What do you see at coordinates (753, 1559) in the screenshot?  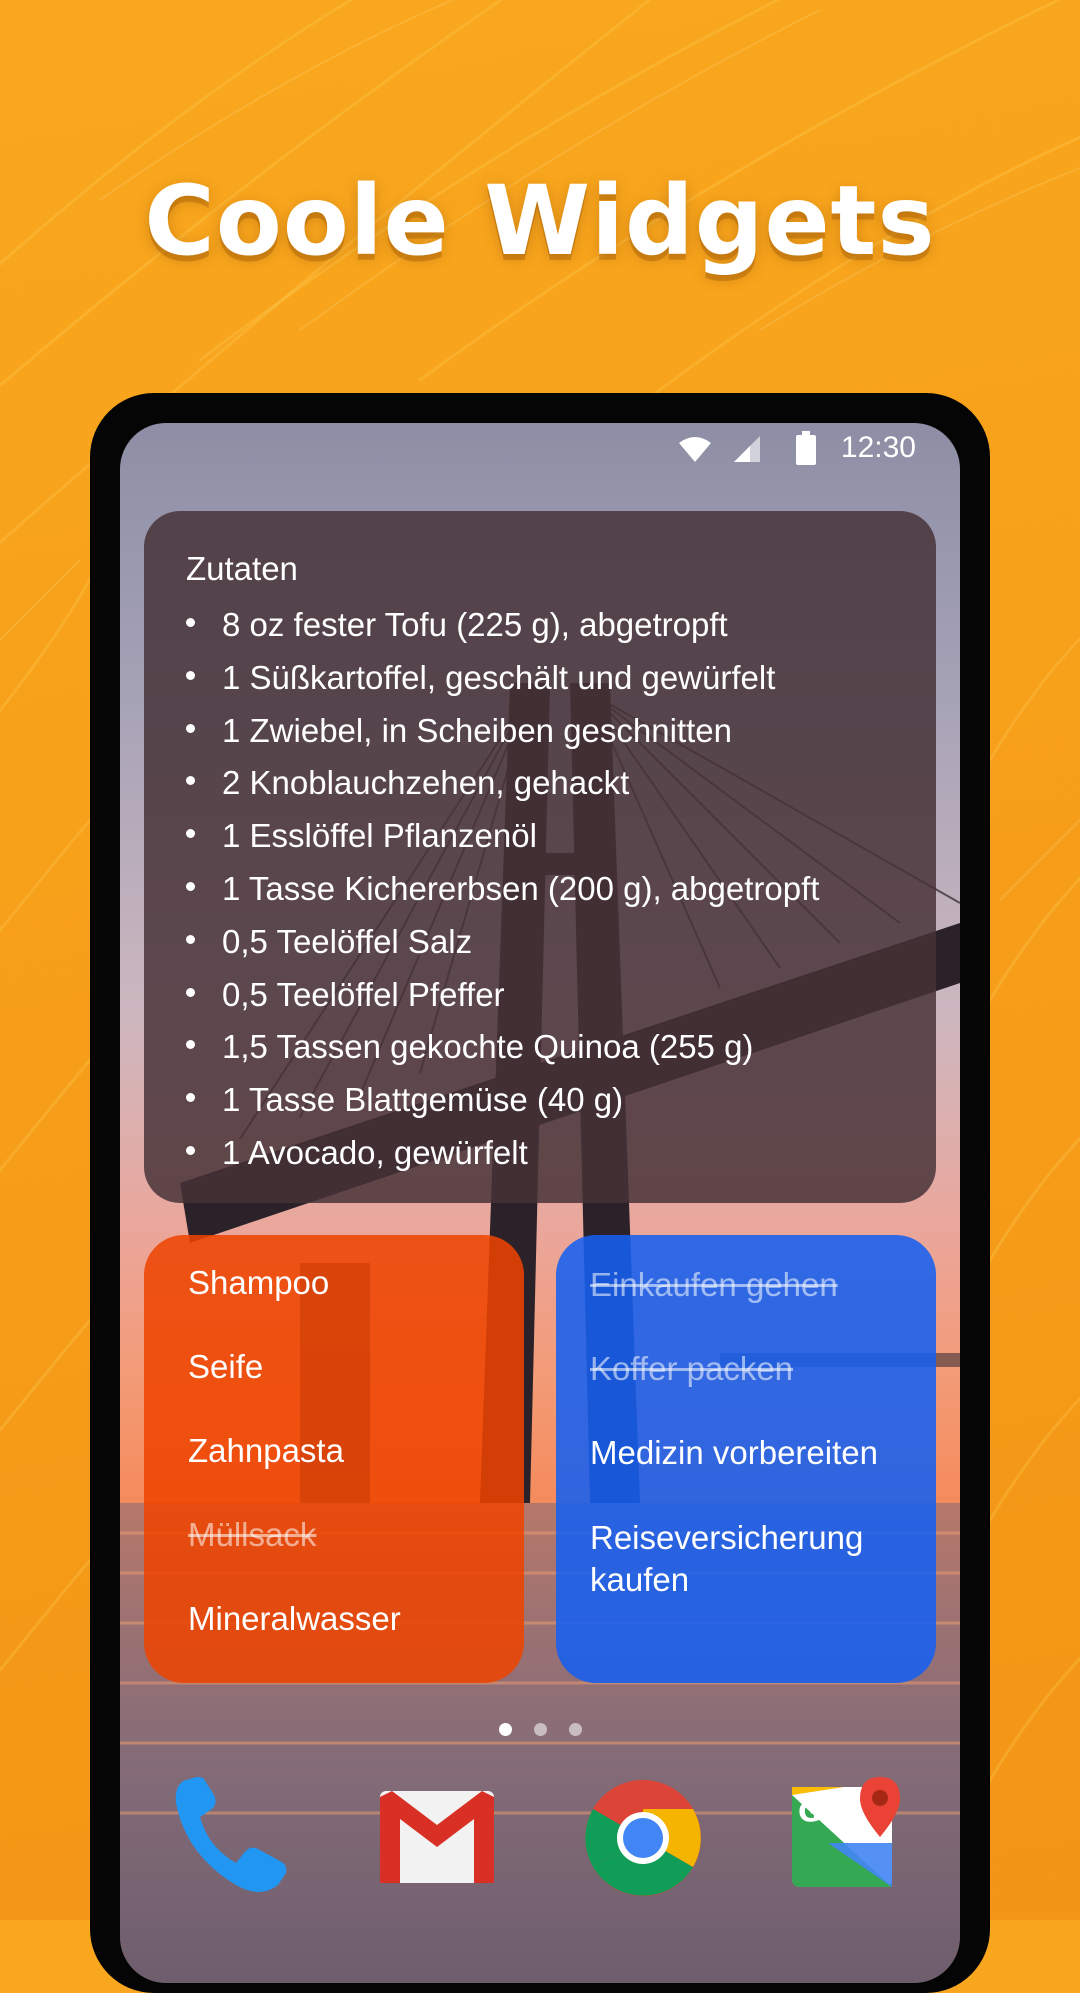 I see `todo-item-reiseversicherung: Reiseversicherung kaufen` at bounding box center [753, 1559].